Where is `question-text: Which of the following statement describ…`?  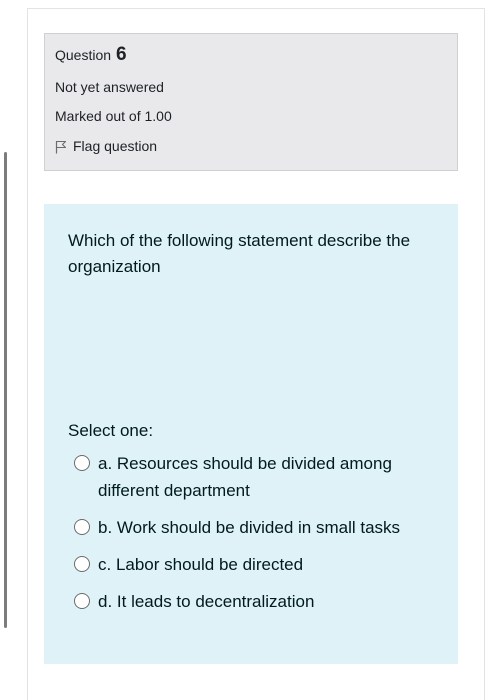 question-text: Which of the following statement describ… is located at coordinates (239, 253).